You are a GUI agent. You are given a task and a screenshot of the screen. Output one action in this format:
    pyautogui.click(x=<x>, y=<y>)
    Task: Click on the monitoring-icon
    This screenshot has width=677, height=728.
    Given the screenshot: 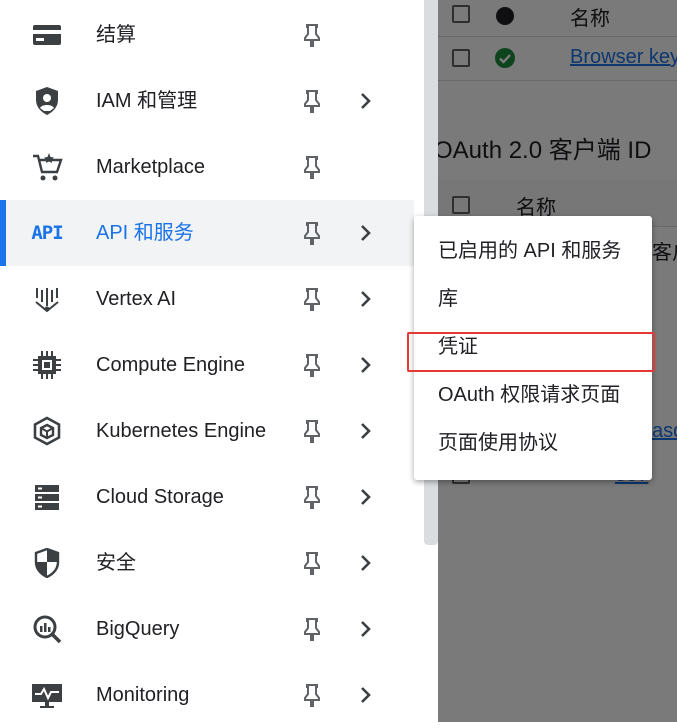 What is the action you would take?
    pyautogui.click(x=47, y=695)
    